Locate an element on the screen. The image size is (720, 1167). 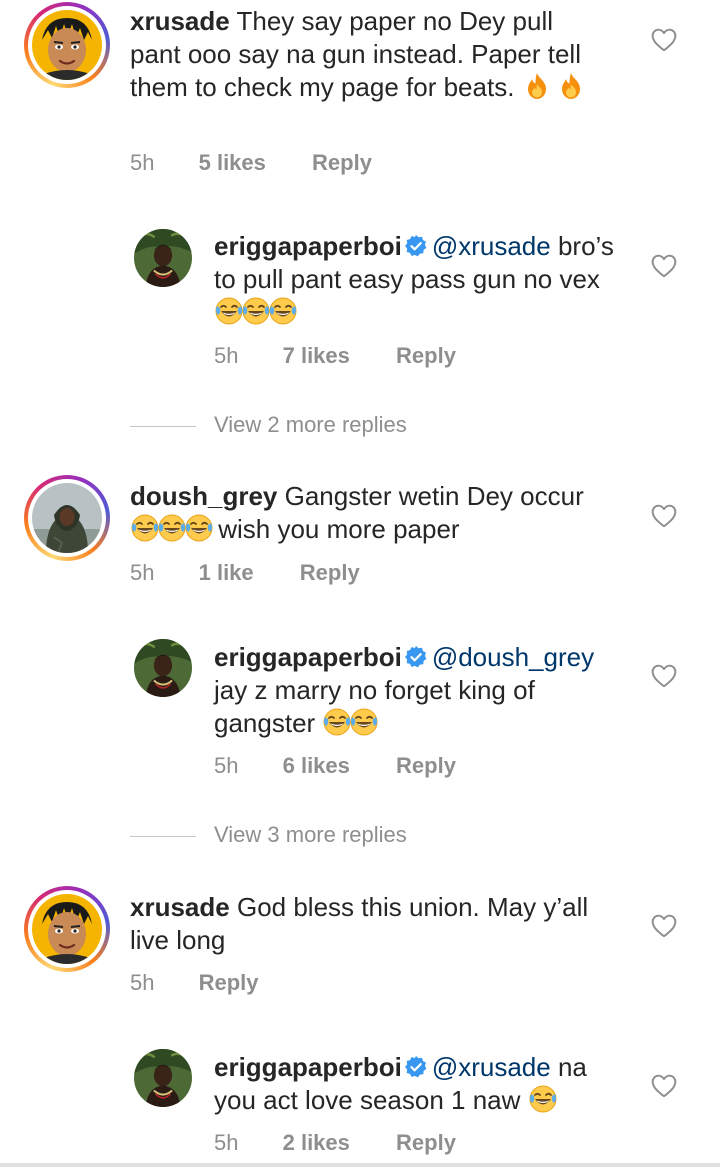
reply-mention: @xrusade is located at coordinates (491, 1067).